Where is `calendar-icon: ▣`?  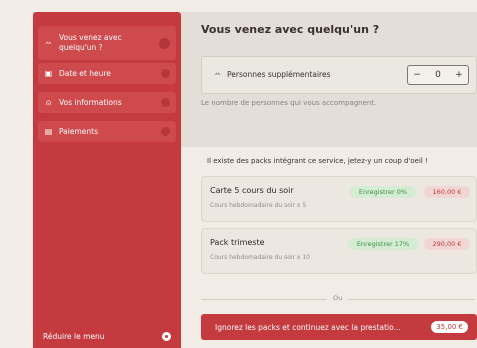 calendar-icon: ▣ is located at coordinates (48, 73).